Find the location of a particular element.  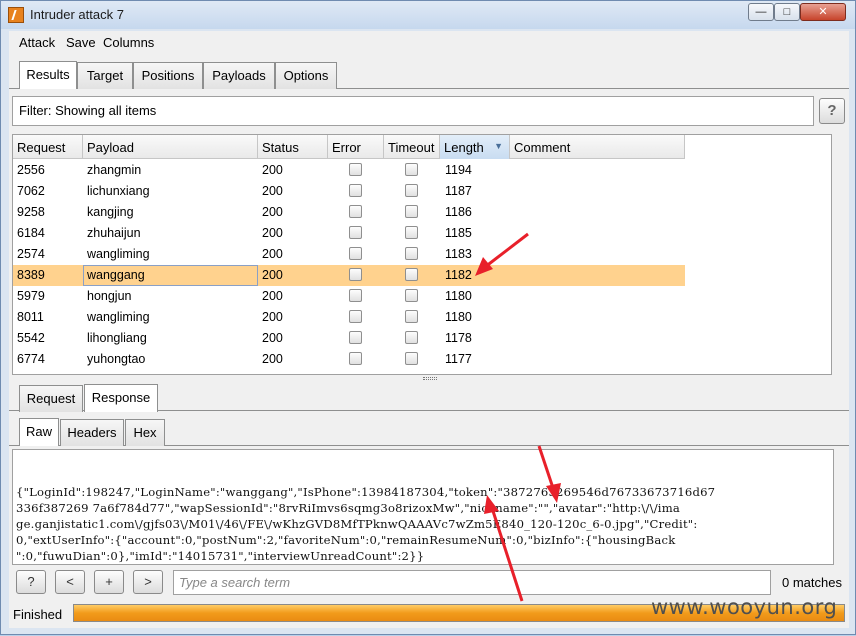

cell-length: 1182 is located at coordinates (458, 275).